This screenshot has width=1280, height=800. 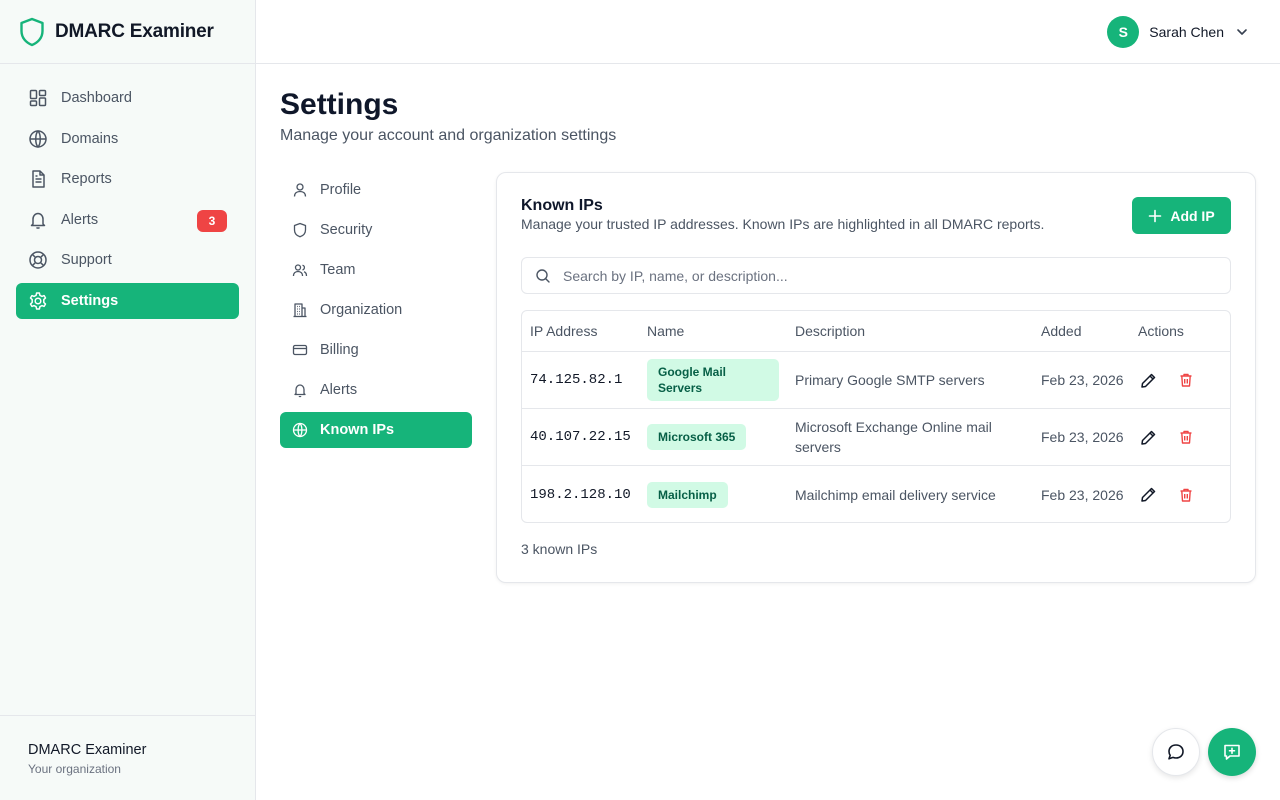 I want to click on add-ip-button: Add IP, so click(x=1181, y=215).